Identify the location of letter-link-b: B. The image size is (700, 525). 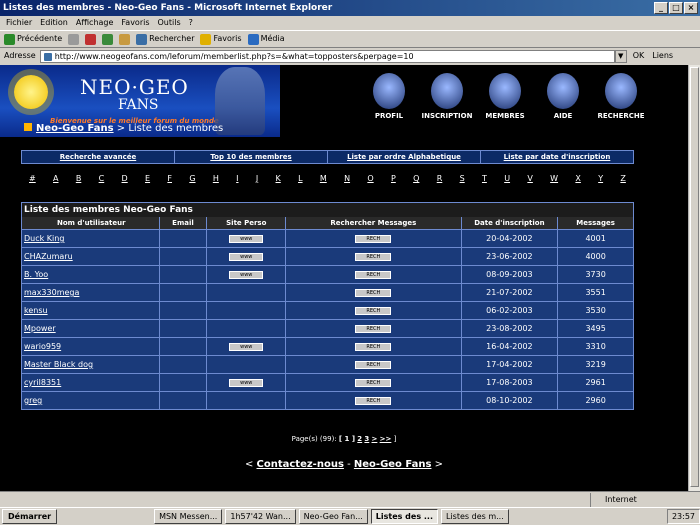
(79, 178).